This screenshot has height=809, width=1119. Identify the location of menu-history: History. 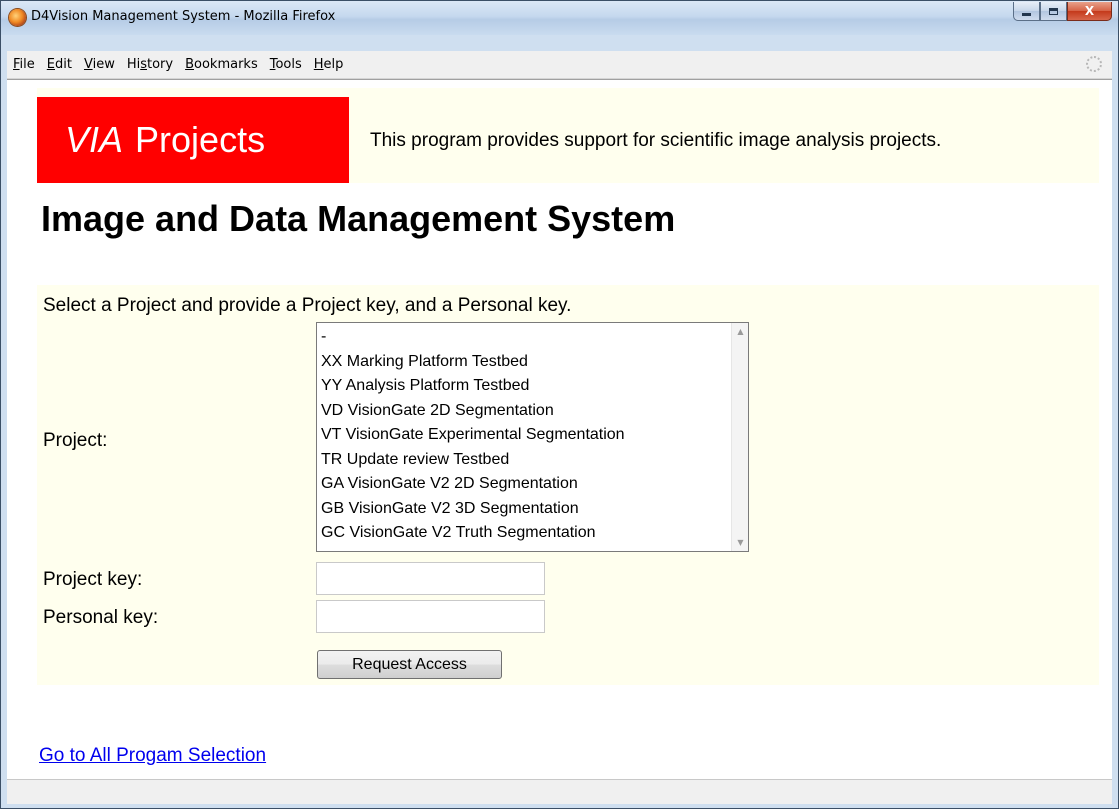
(150, 64).